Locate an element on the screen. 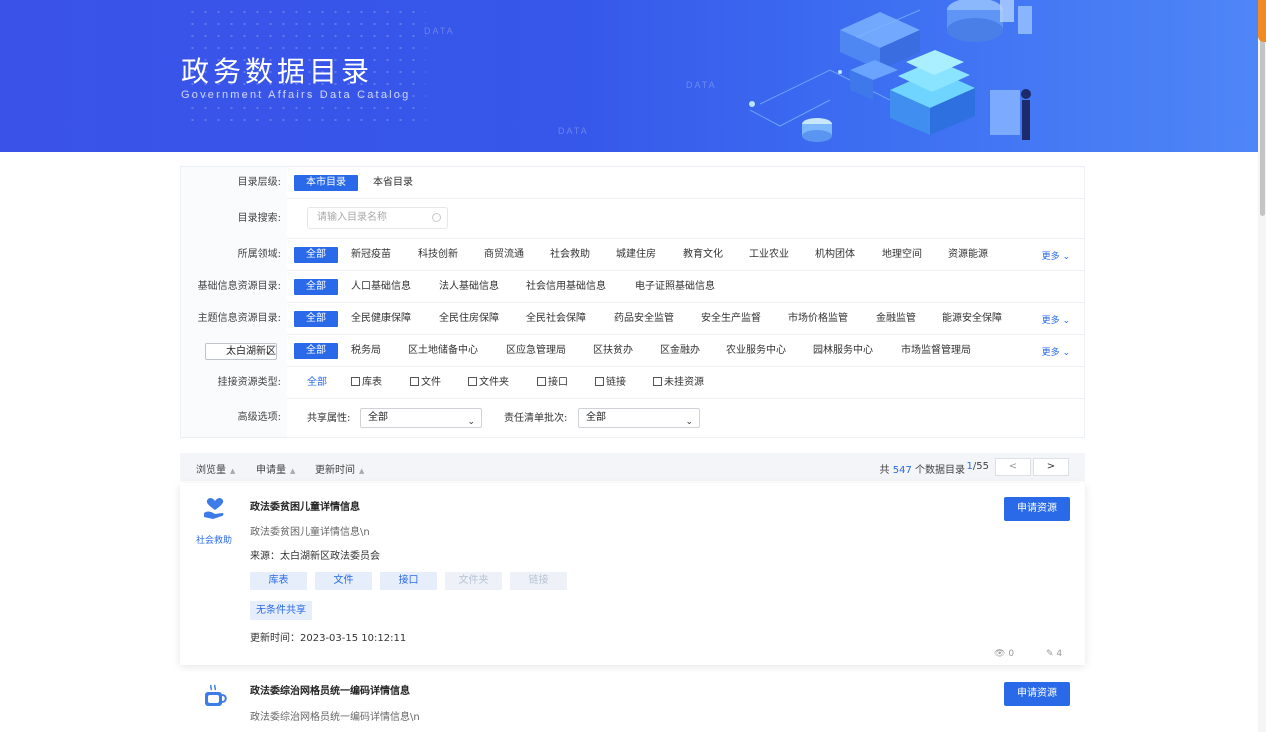 Image resolution: width=1266 pixels, height=732 pixels. domain-option: 科技创新 is located at coordinates (438, 255).